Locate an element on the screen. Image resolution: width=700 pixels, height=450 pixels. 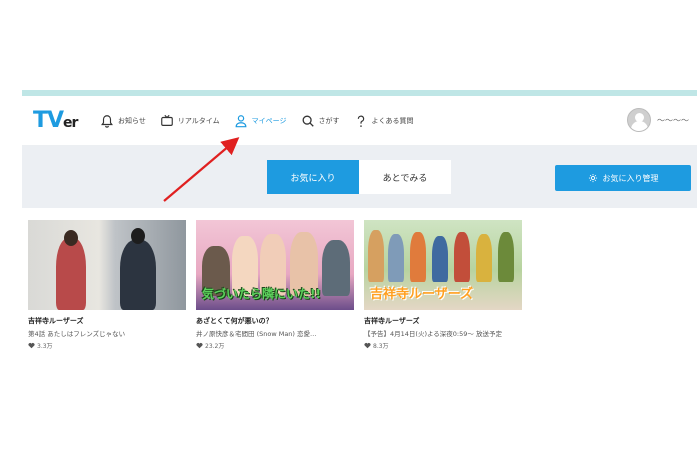
card-meta: 8.3万 is located at coordinates (444, 345).